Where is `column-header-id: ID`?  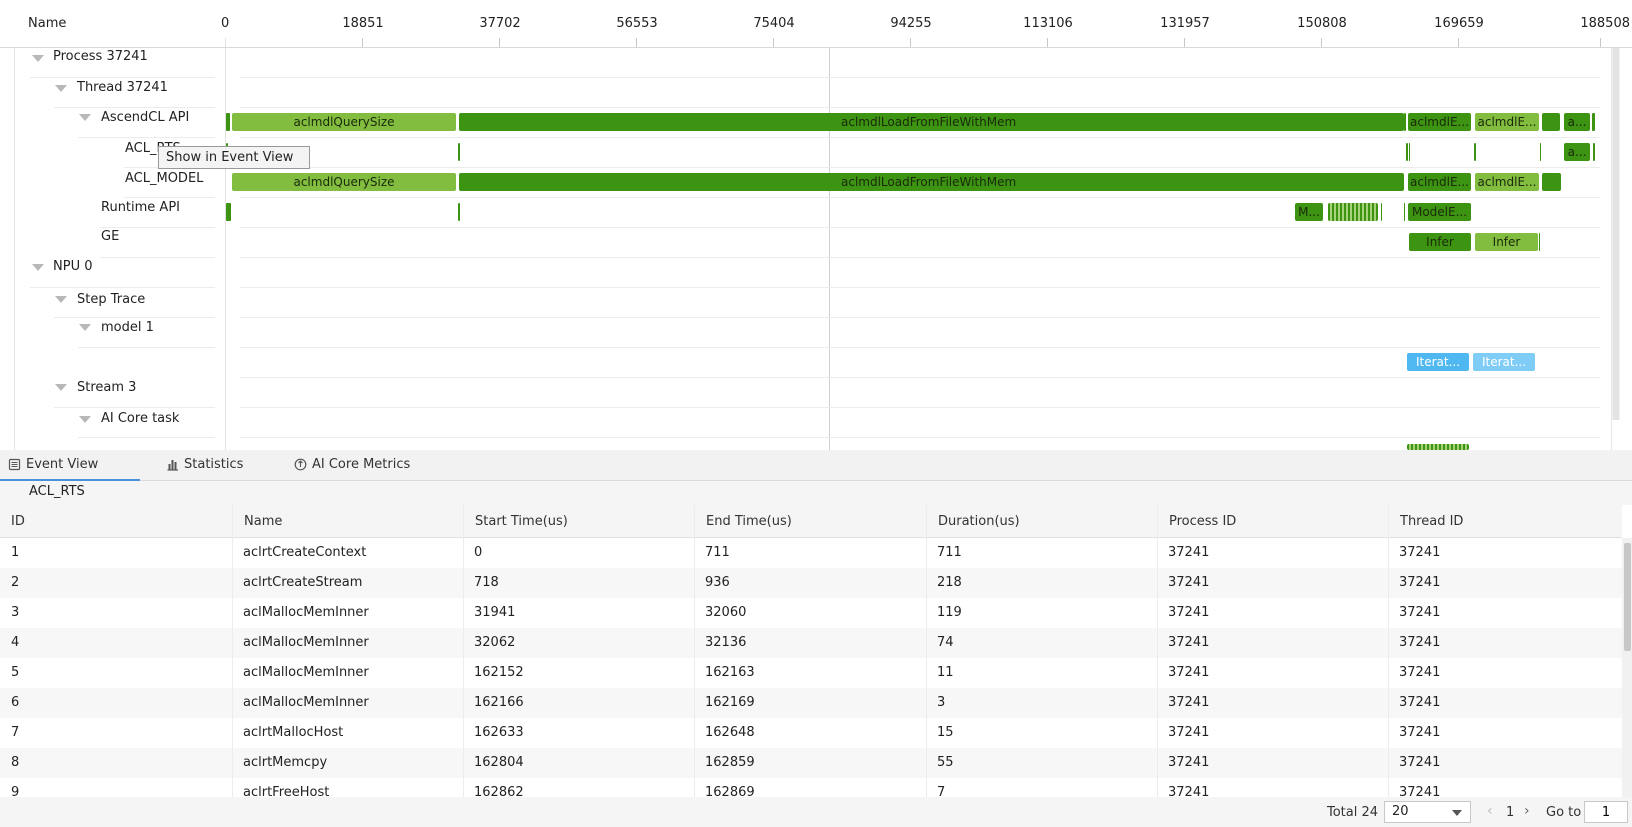
column-header-id: ID is located at coordinates (116, 521).